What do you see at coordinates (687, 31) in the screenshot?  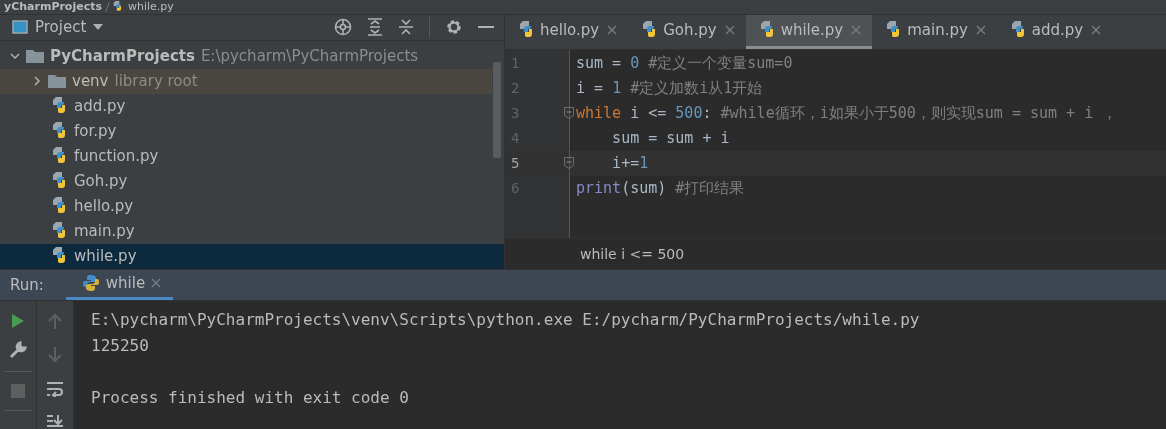 I see `editor-tab: Goh.py` at bounding box center [687, 31].